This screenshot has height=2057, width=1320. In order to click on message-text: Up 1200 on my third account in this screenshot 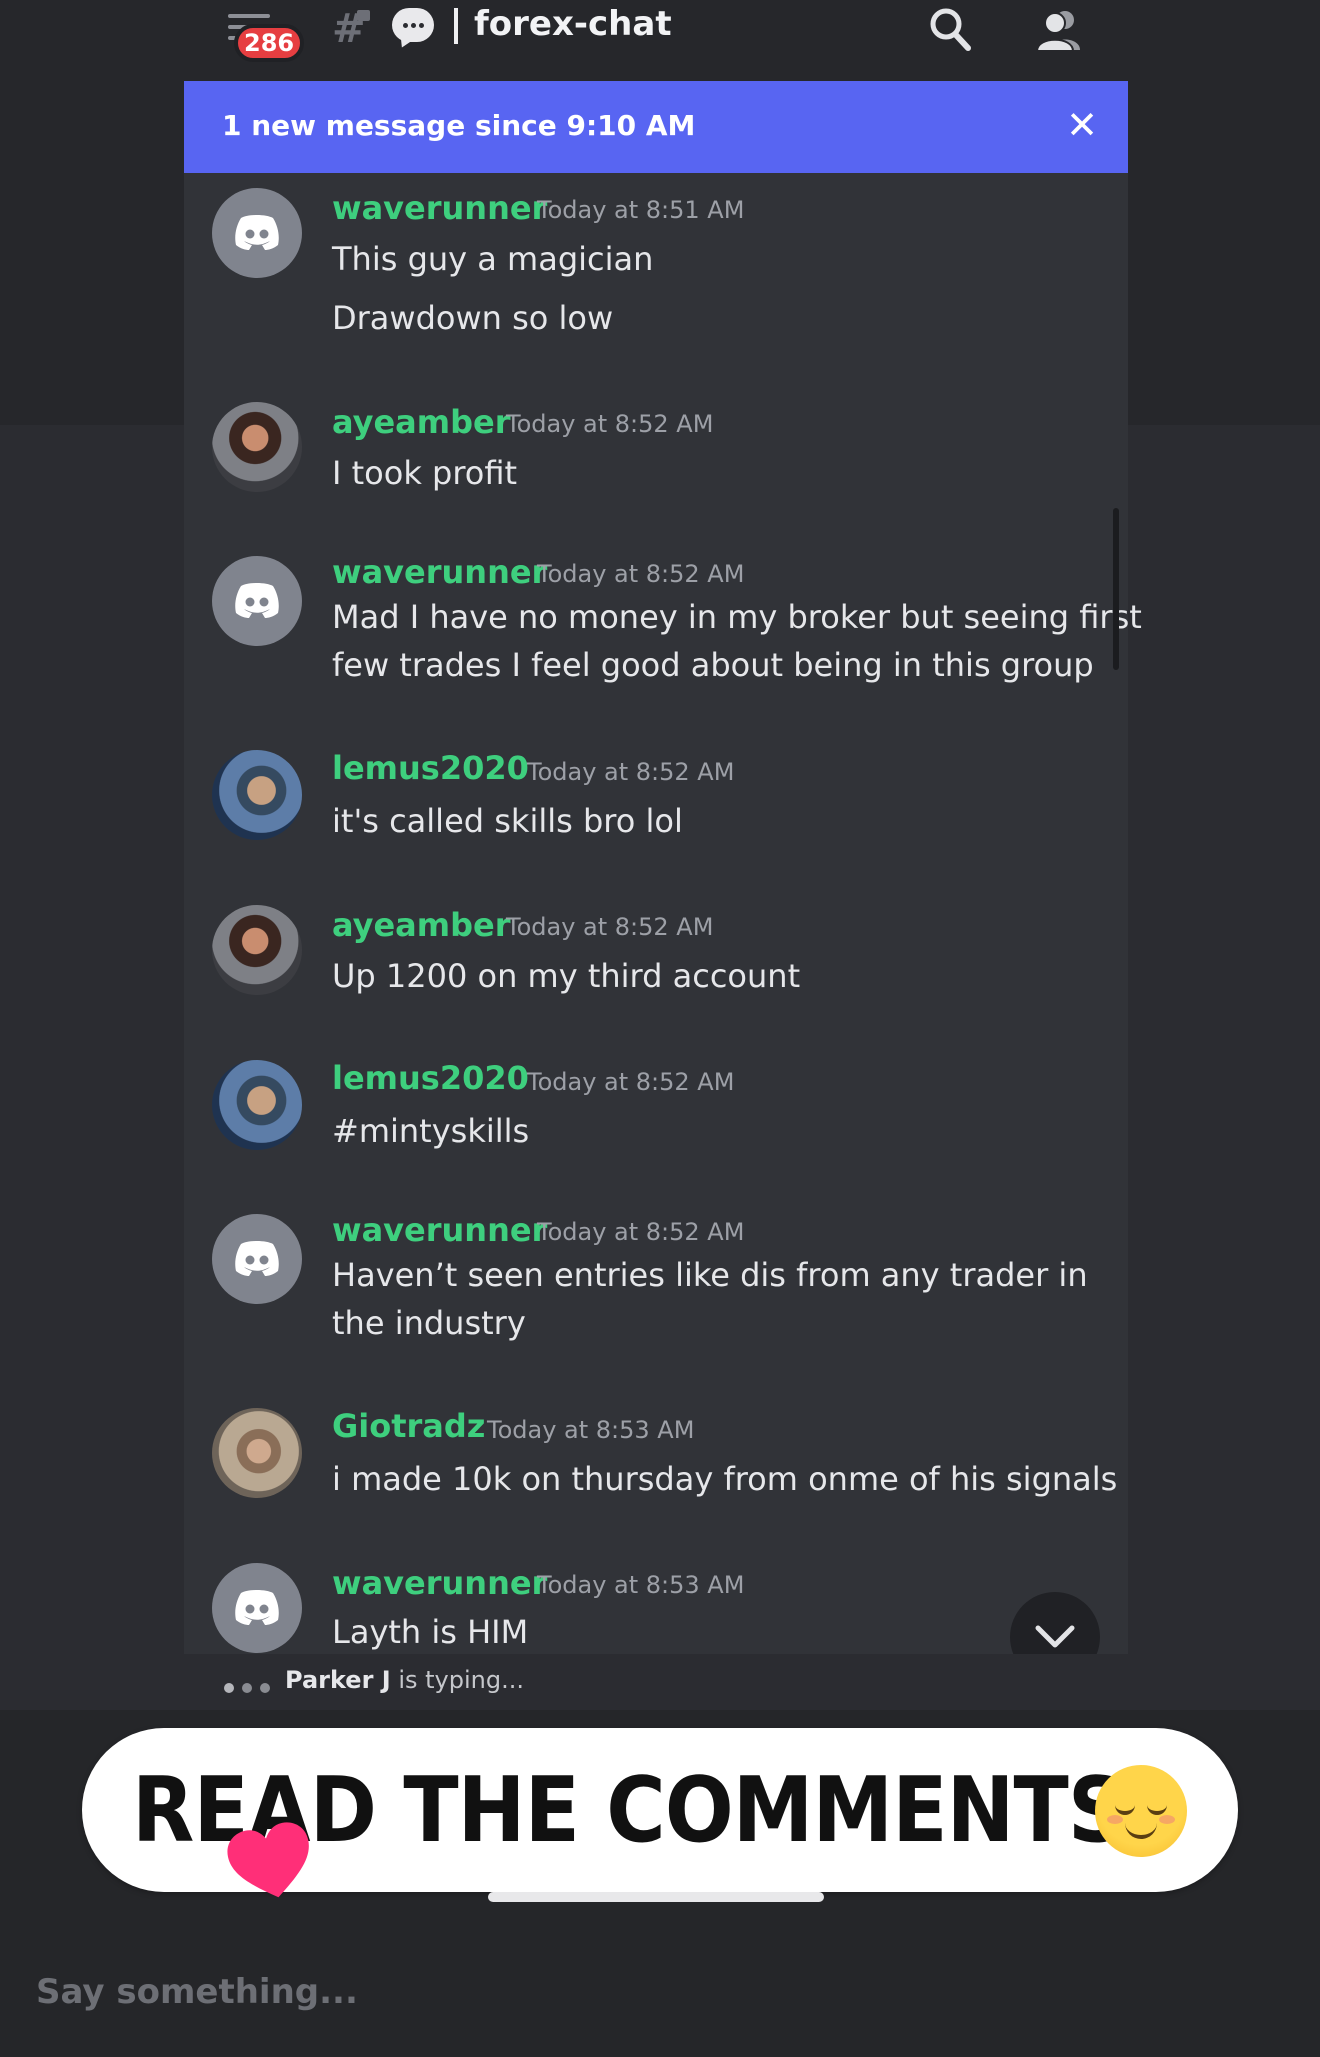, I will do `click(566, 976)`.